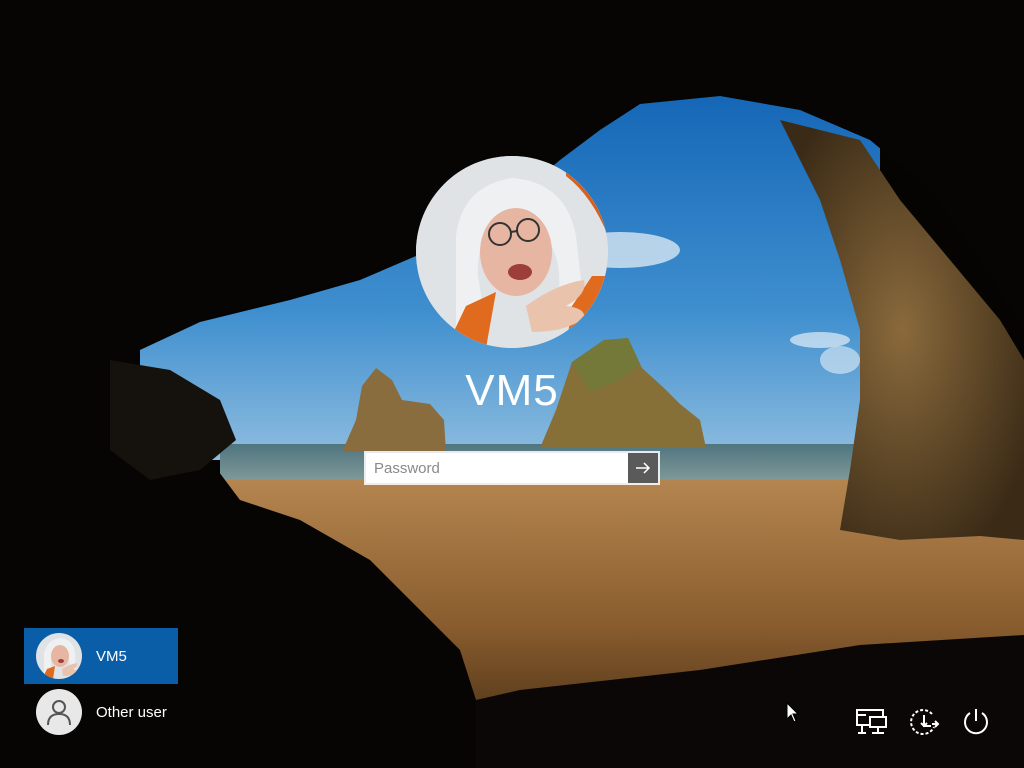 The width and height of the screenshot is (1024, 768). What do you see at coordinates (512, 252) in the screenshot?
I see `user-profile-picture` at bounding box center [512, 252].